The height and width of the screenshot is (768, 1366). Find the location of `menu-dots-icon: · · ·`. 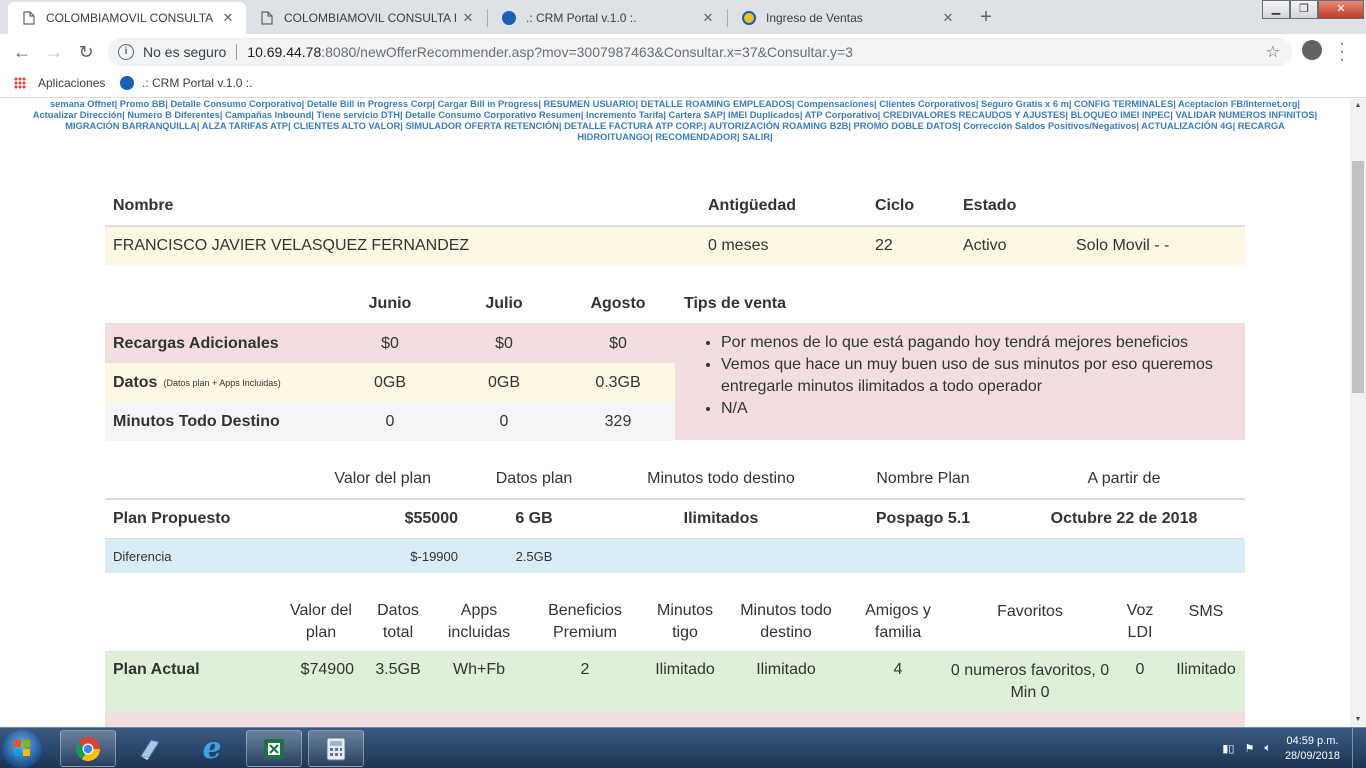

menu-dots-icon: · · · is located at coordinates (1342, 52).